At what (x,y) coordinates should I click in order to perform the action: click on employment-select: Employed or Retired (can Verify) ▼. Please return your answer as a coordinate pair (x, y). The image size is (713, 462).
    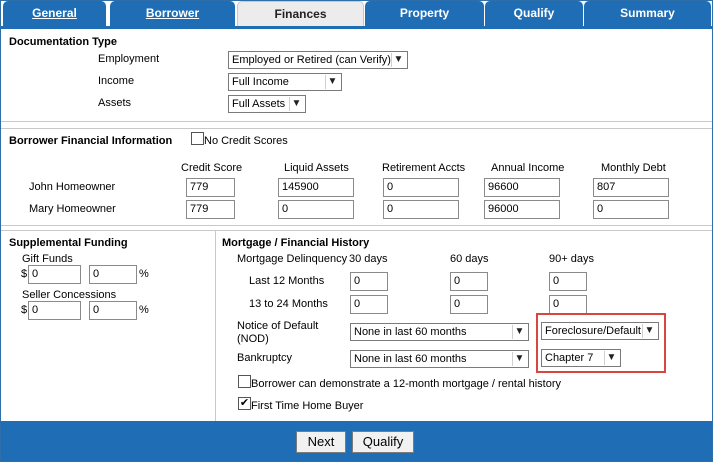
    Looking at the image, I should click on (318, 60).